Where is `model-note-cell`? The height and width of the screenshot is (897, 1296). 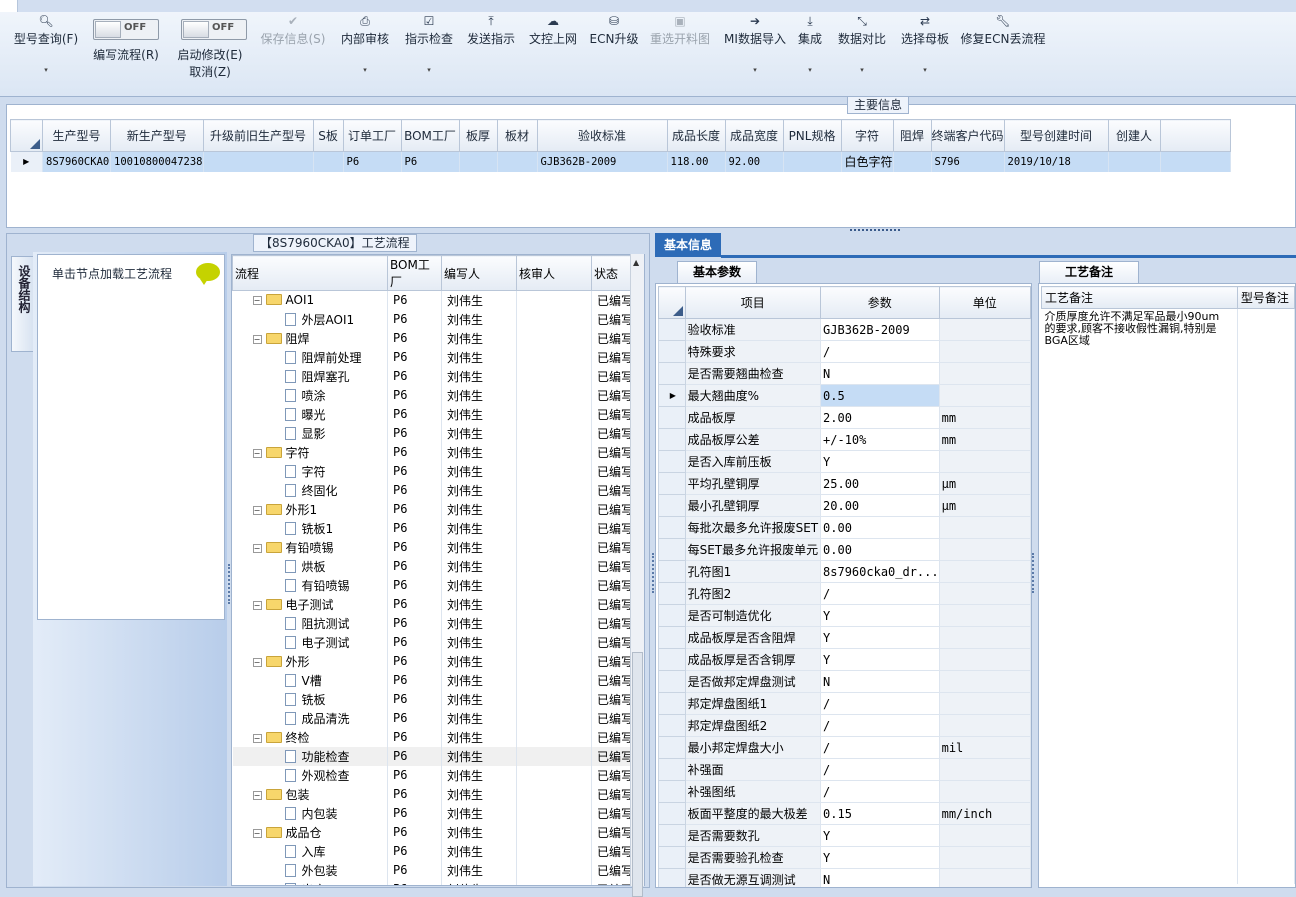
model-note-cell is located at coordinates (1266, 596).